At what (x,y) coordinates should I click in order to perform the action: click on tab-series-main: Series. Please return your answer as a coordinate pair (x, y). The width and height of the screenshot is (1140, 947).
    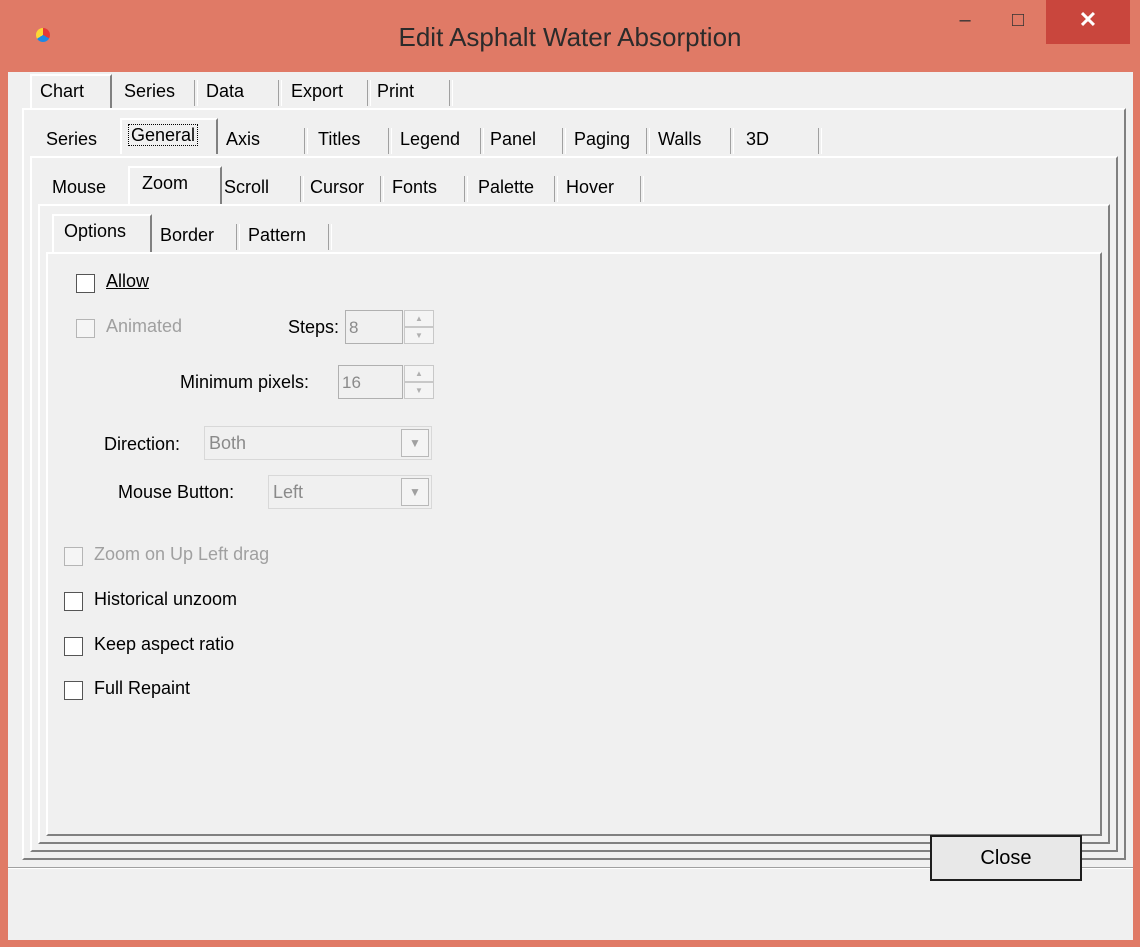
    Looking at the image, I should click on (157, 91).